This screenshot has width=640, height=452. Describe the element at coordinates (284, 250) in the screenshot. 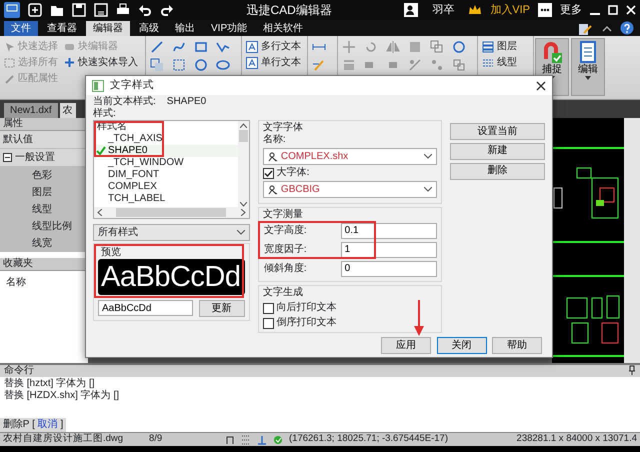

I see `field-label: 宽度因子:` at that location.